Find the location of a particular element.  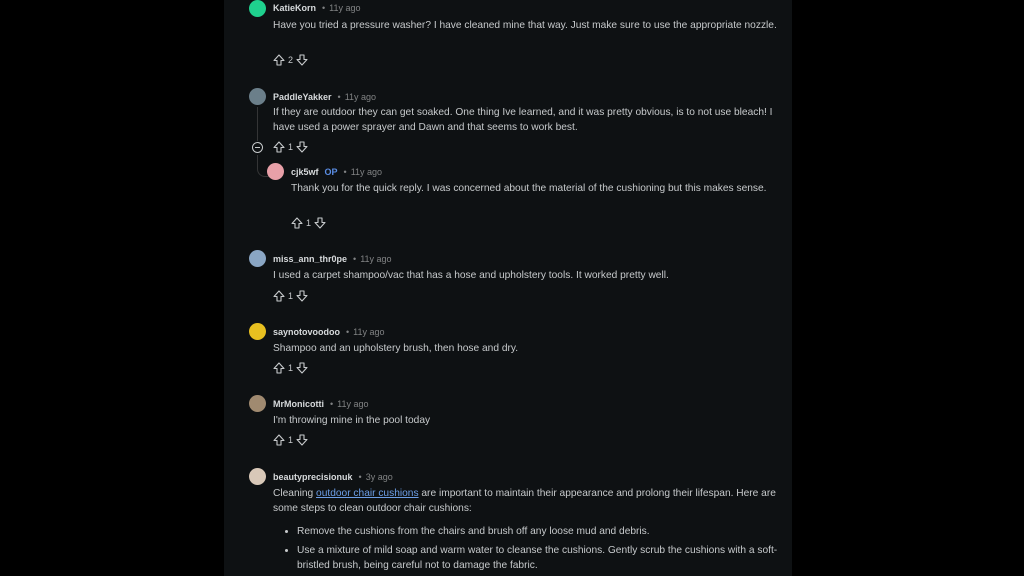

username: KatieKorn is located at coordinates (294, 8).